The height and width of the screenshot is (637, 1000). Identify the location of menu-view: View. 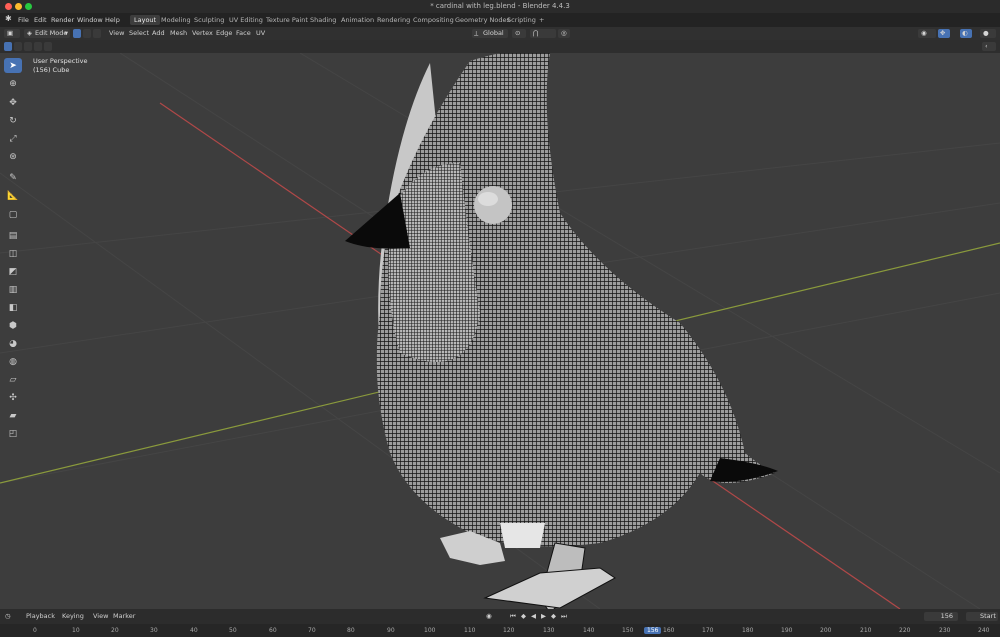
(116, 33).